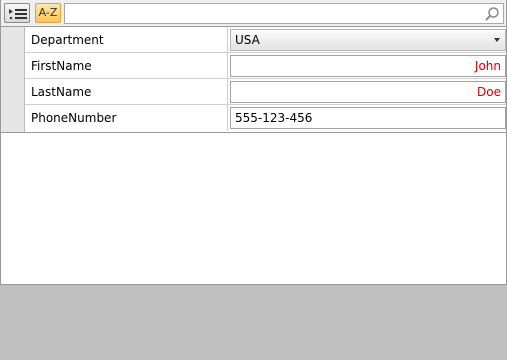  I want to click on property-name-firstname: FirstName, so click(61, 66).